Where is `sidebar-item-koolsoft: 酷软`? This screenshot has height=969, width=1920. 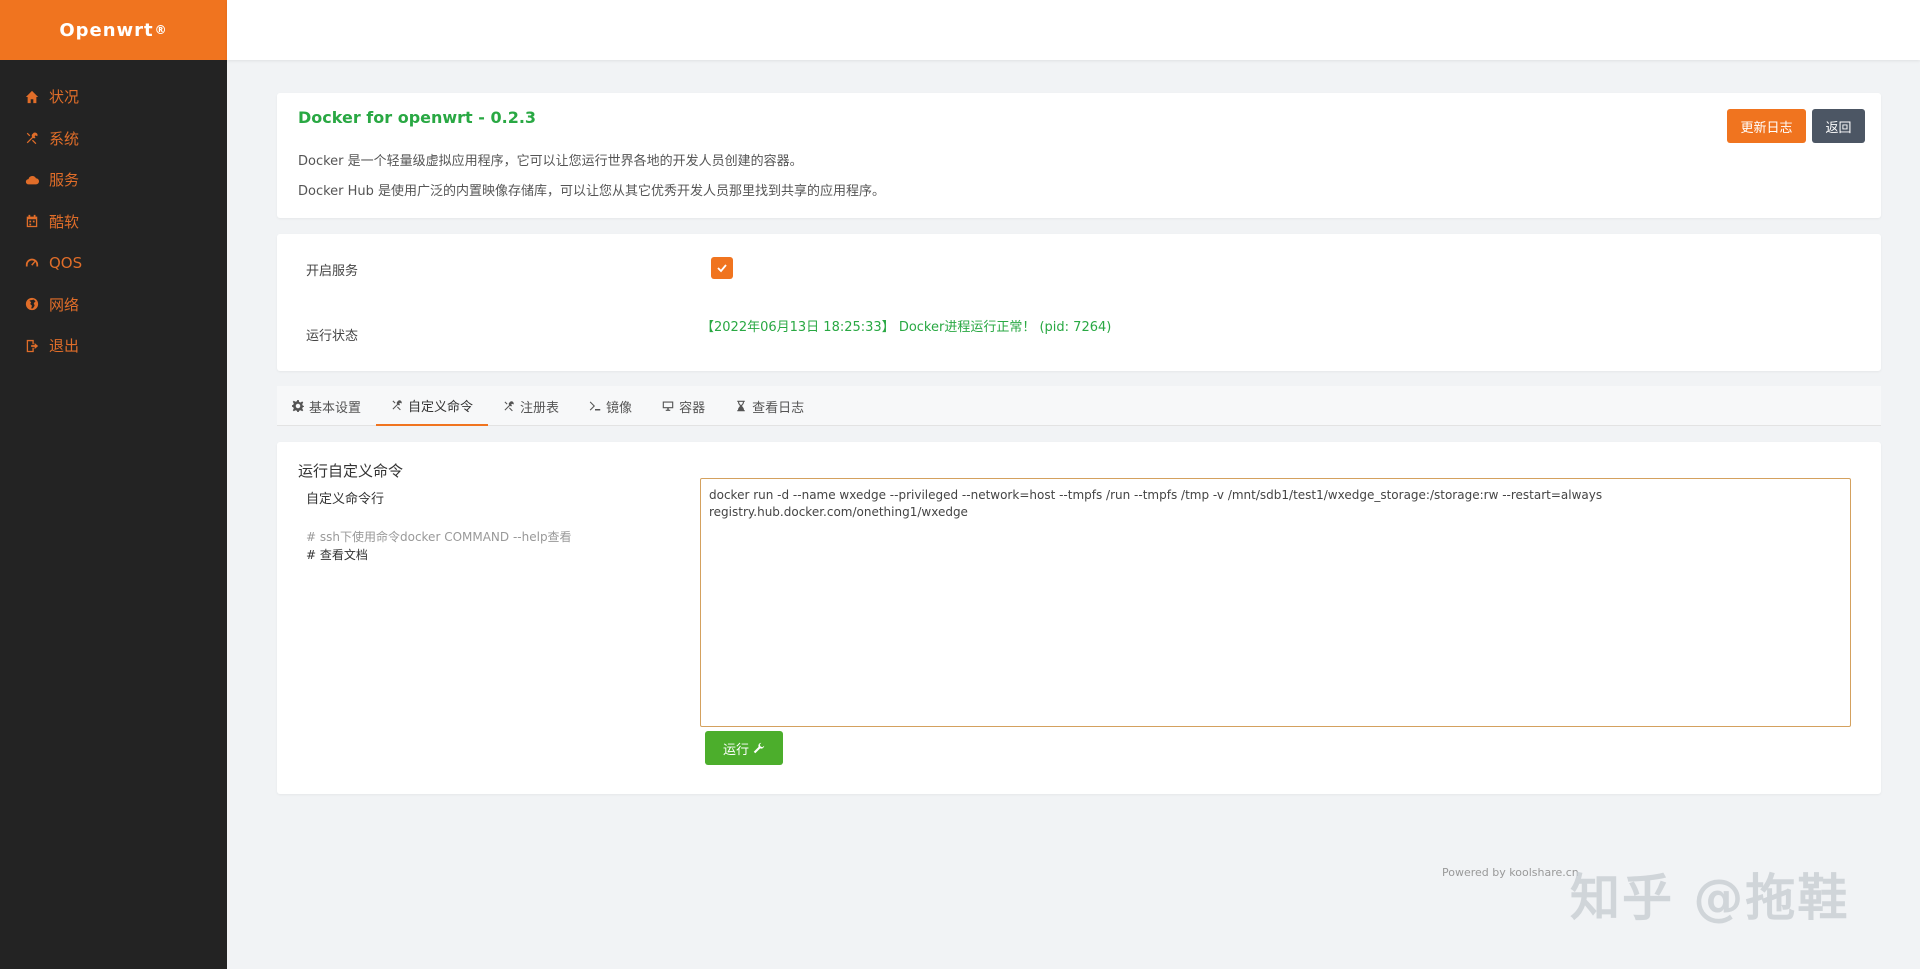
sidebar-item-koolsoft: 酷软 is located at coordinates (113, 222).